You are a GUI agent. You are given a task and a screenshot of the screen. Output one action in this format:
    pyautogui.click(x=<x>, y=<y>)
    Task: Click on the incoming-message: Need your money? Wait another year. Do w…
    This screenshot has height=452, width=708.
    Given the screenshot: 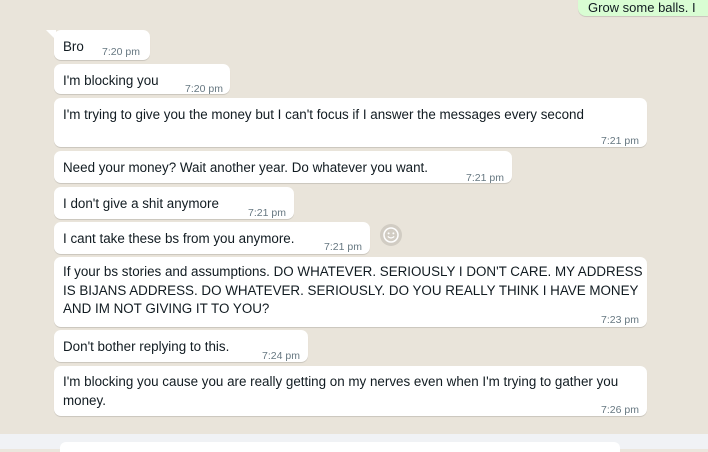 What is the action you would take?
    pyautogui.click(x=283, y=167)
    